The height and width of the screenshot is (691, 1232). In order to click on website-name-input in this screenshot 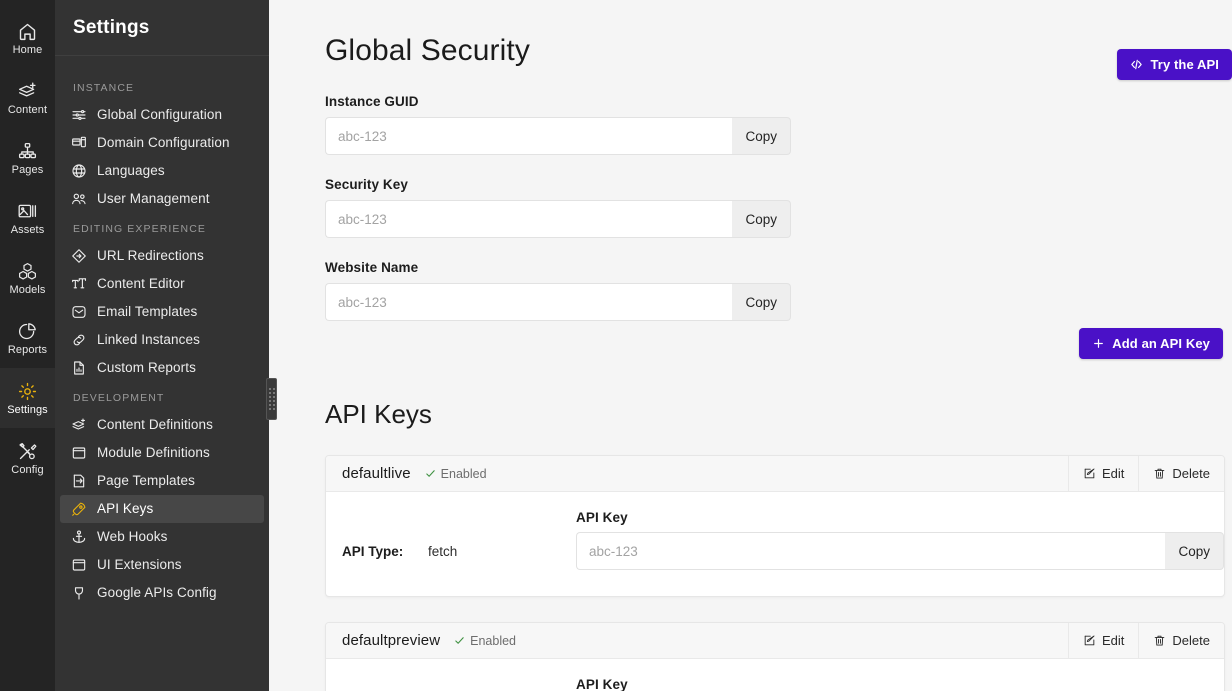, I will do `click(529, 302)`.